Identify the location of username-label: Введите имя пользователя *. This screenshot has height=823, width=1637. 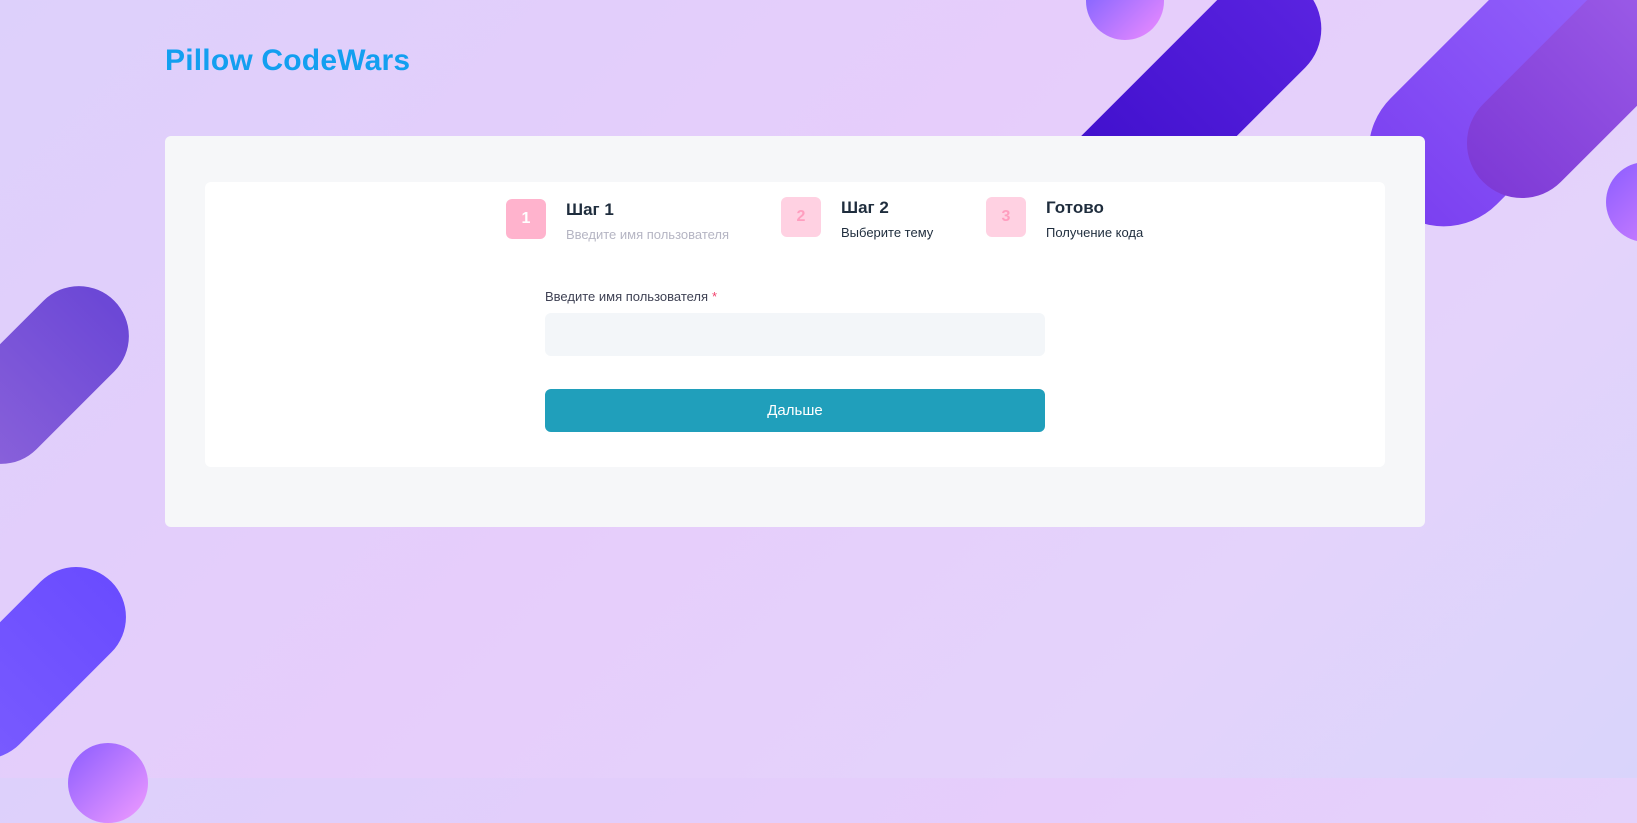
(631, 296).